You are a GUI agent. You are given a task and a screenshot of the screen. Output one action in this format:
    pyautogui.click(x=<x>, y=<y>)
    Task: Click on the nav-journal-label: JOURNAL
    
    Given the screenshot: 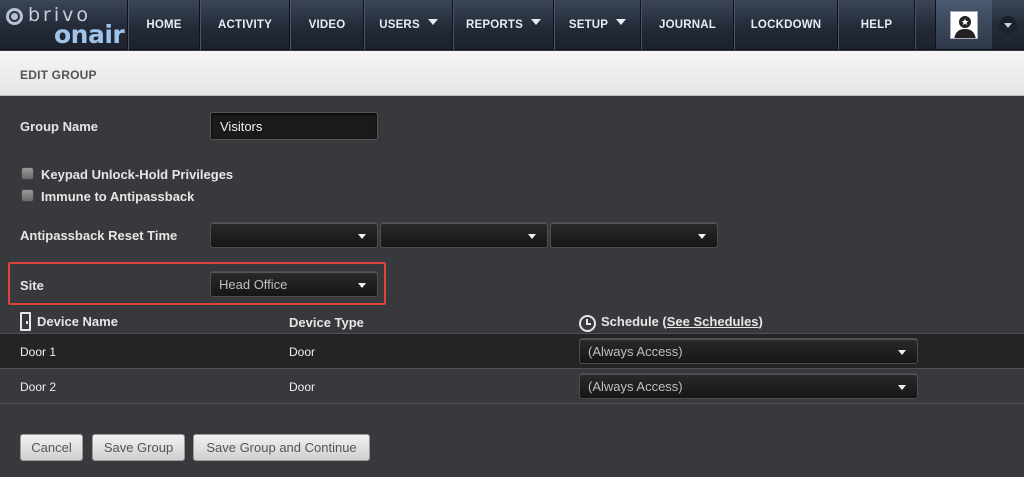 What is the action you would take?
    pyautogui.click(x=687, y=25)
    